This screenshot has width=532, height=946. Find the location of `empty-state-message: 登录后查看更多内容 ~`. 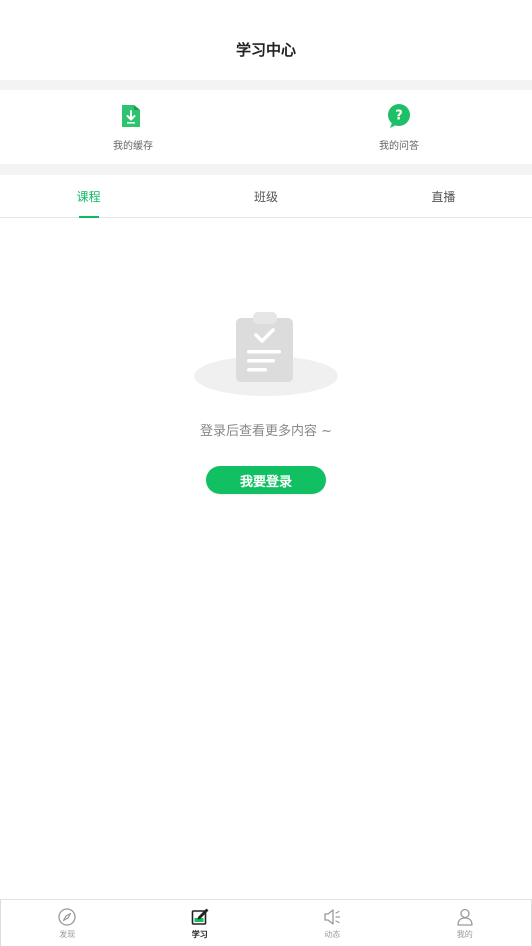

empty-state-message: 登录后查看更多内容 ~ is located at coordinates (266, 431).